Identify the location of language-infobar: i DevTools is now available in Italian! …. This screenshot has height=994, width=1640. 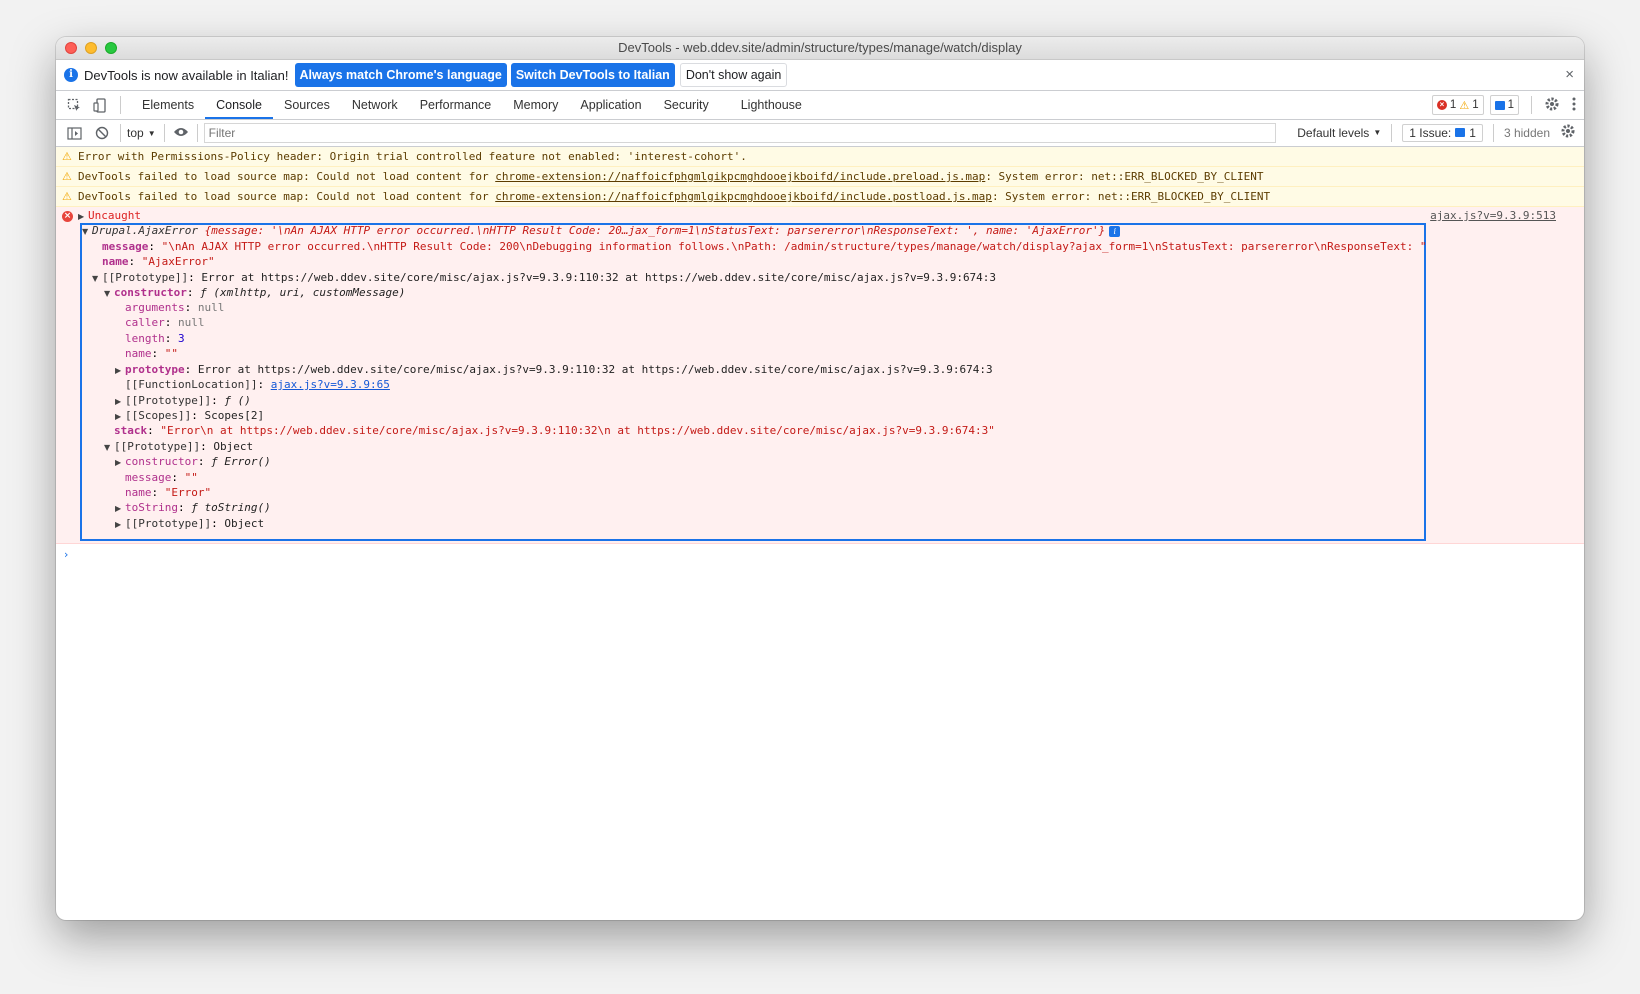
(820, 75).